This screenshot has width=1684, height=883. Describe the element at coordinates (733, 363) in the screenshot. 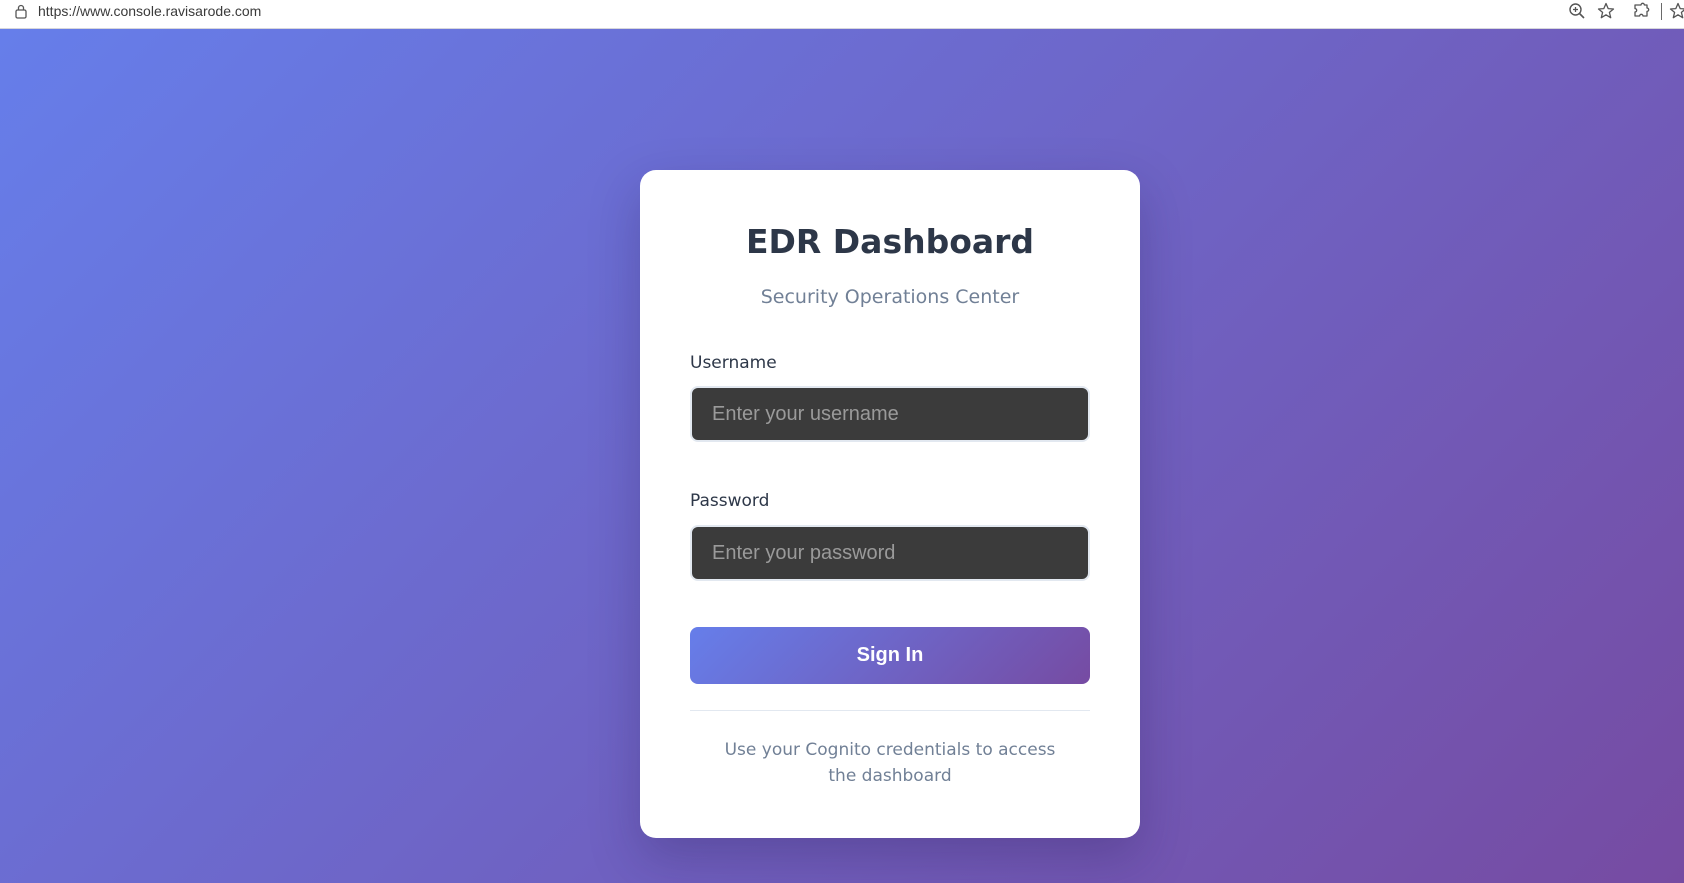

I see `username-label: Username` at that location.